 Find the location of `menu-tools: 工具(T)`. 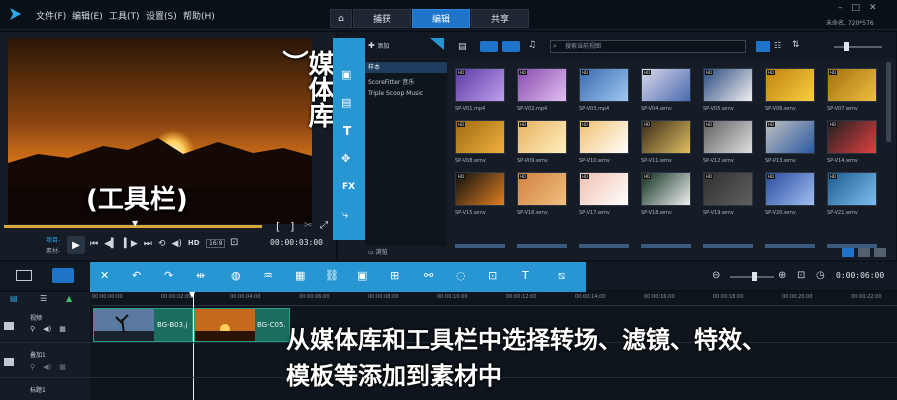

menu-tools: 工具(T) is located at coordinates (124, 15).